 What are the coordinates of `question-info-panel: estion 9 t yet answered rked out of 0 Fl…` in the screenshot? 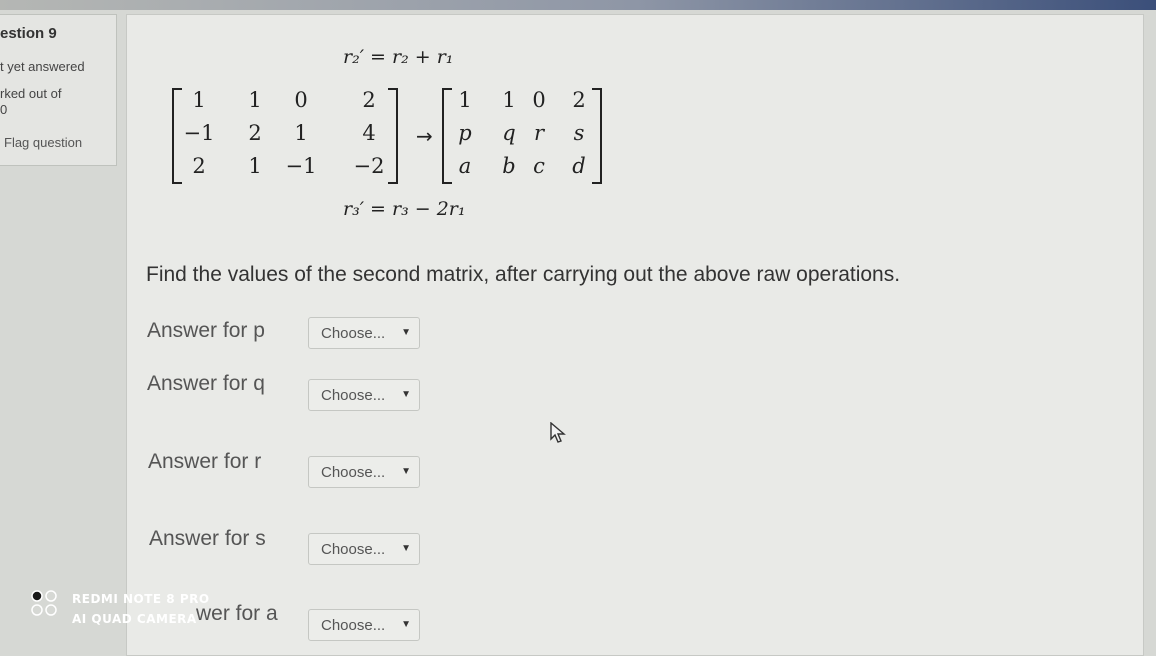 It's located at (58, 90).